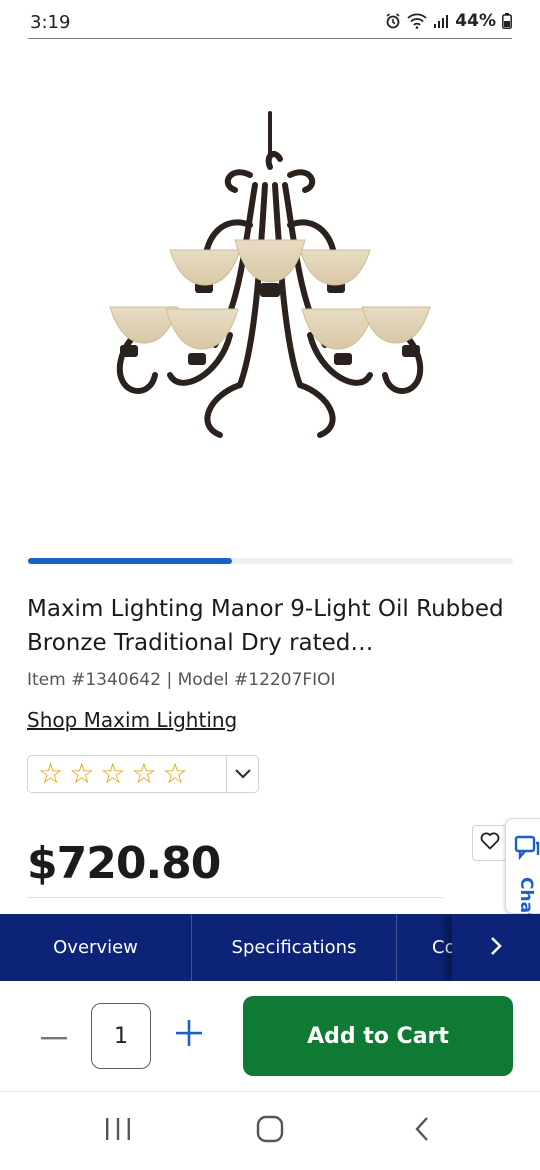  I want to click on section-tab-bar: Overview Specifications Co, so click(270, 947).